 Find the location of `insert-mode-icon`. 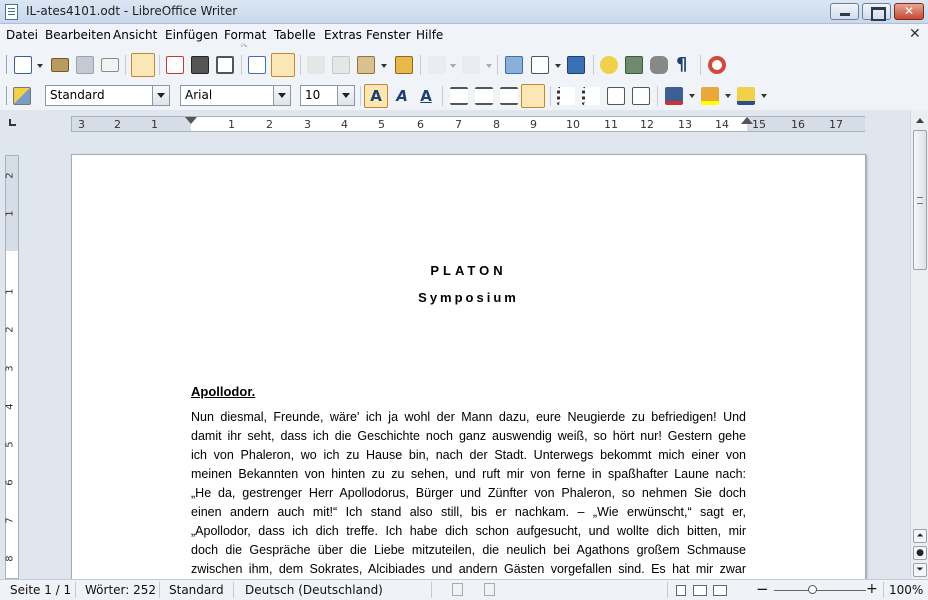

insert-mode-icon is located at coordinates (457, 589).